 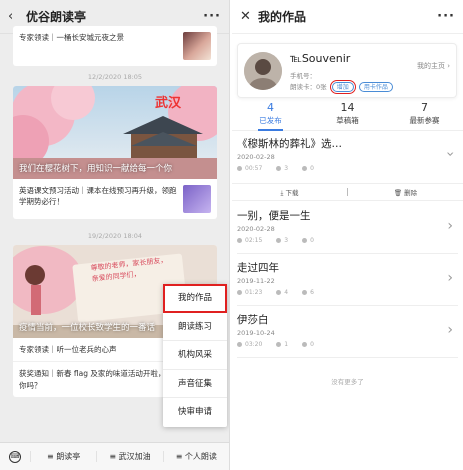 What do you see at coordinates (347, 382) in the screenshot?
I see `no-more-text: 没有更多了` at bounding box center [347, 382].